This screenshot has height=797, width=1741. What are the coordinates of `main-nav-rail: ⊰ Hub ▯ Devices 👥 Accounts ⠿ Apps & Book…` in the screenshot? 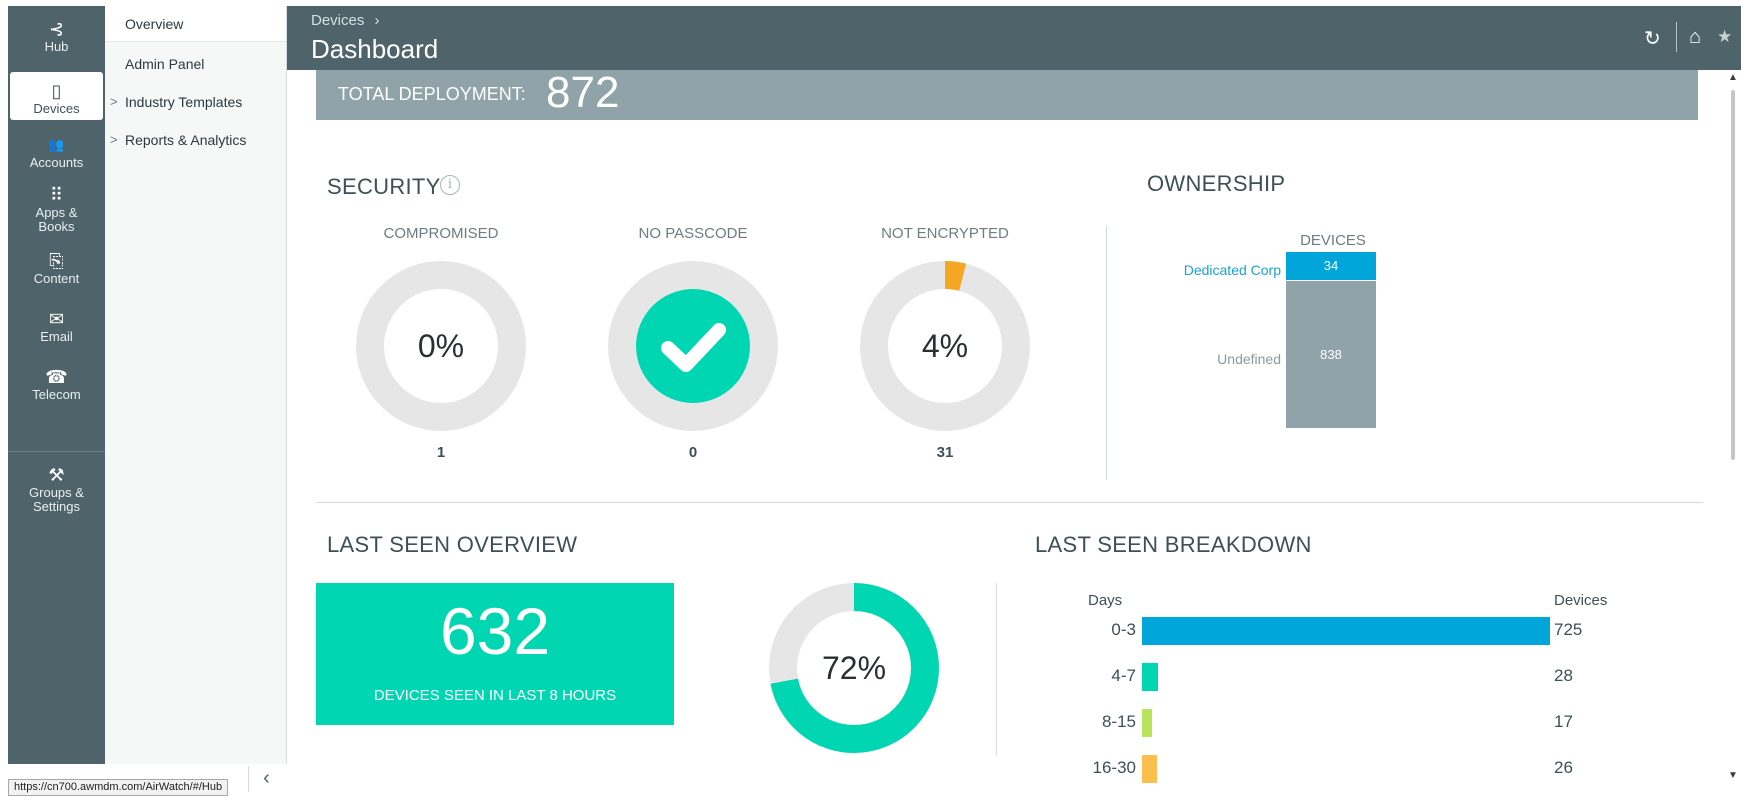 It's located at (56, 385).